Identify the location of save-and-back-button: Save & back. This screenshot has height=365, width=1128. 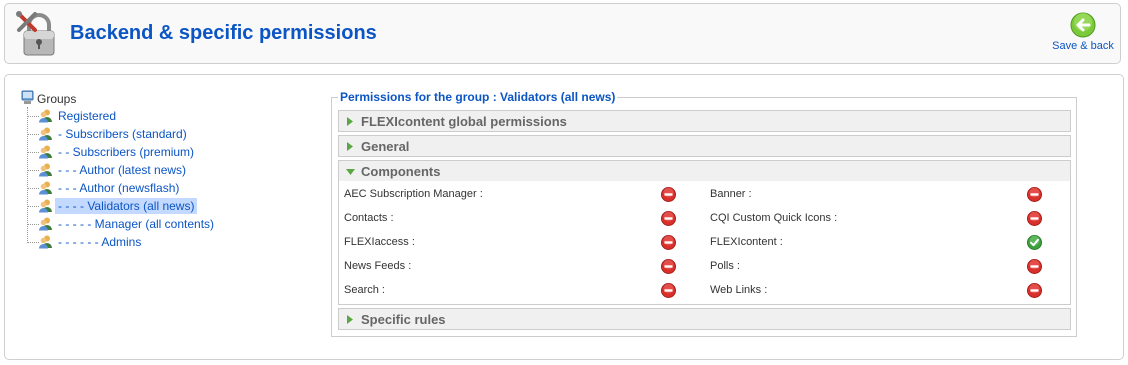
(1083, 35).